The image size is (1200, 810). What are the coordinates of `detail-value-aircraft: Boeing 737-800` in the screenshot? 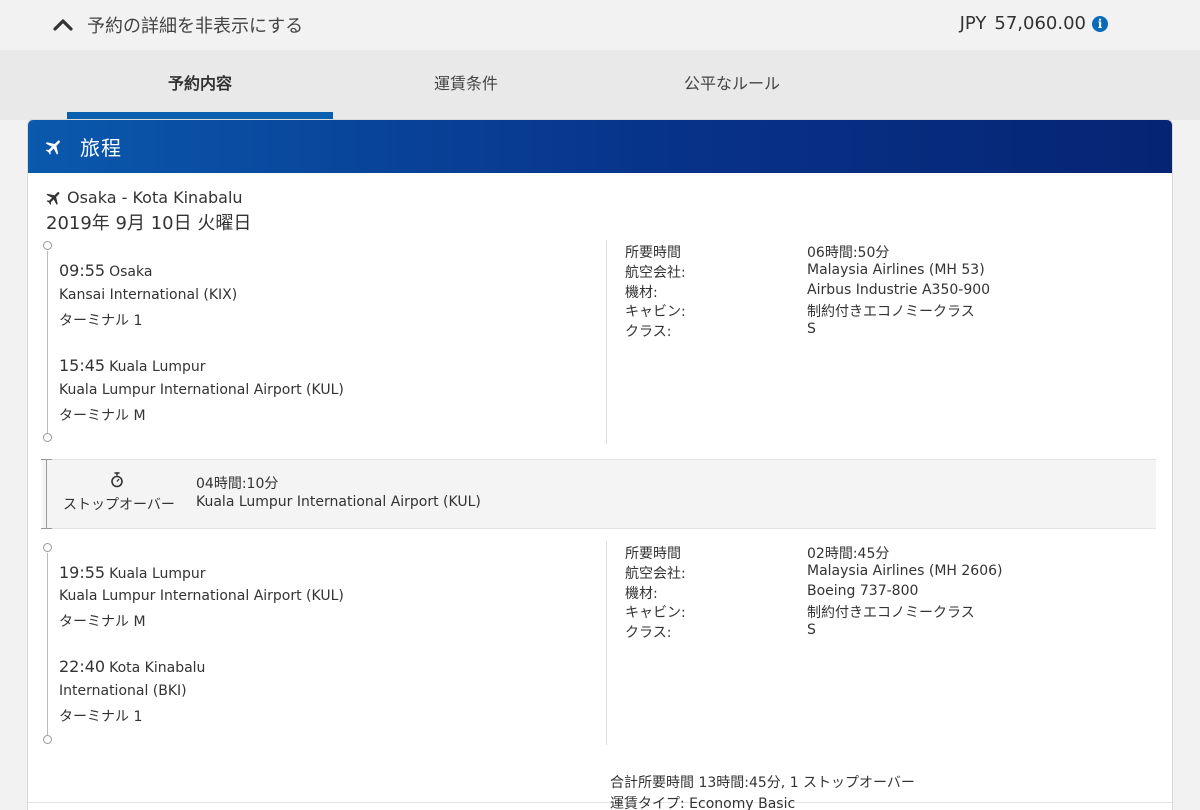 It's located at (863, 591).